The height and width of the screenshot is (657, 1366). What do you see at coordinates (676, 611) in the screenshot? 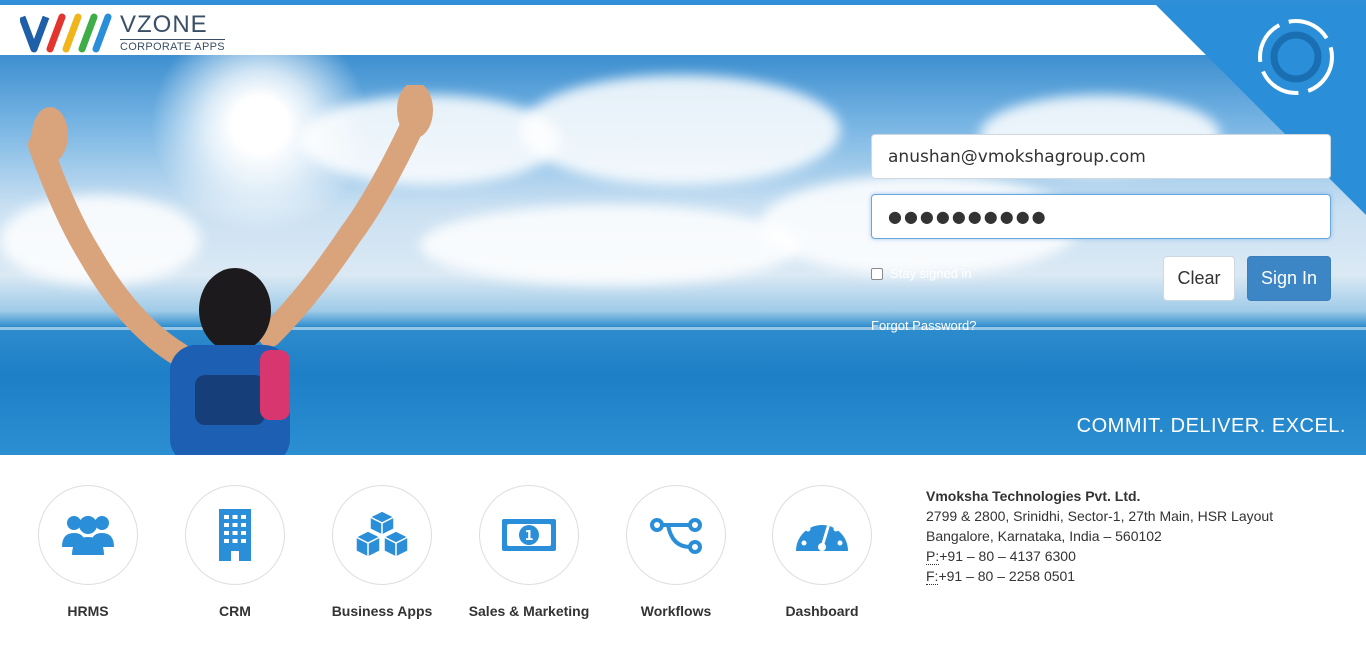
I see `app-label: Workflows` at bounding box center [676, 611].